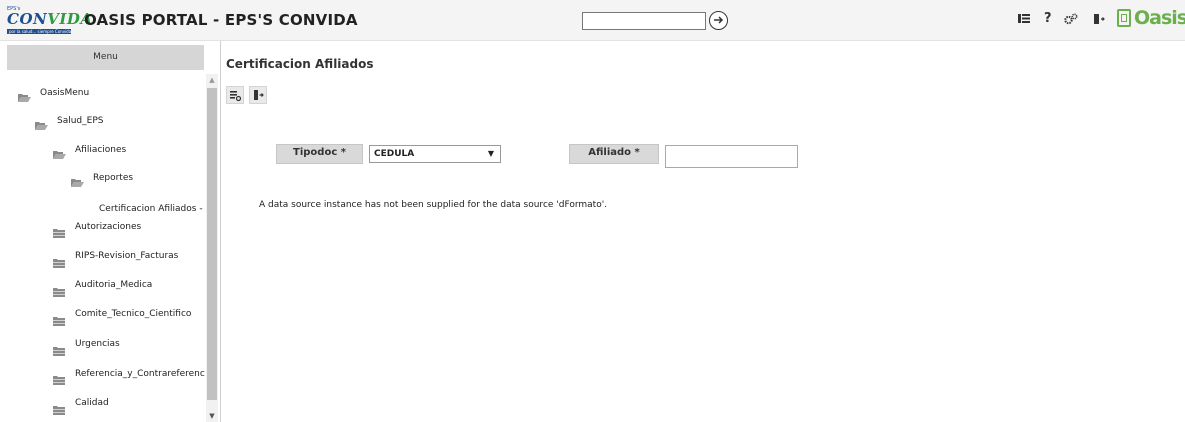 This screenshot has width=1185, height=422. What do you see at coordinates (39, 31) in the screenshot?
I see `logo-tagline: por la salud... siempre Convida` at bounding box center [39, 31].